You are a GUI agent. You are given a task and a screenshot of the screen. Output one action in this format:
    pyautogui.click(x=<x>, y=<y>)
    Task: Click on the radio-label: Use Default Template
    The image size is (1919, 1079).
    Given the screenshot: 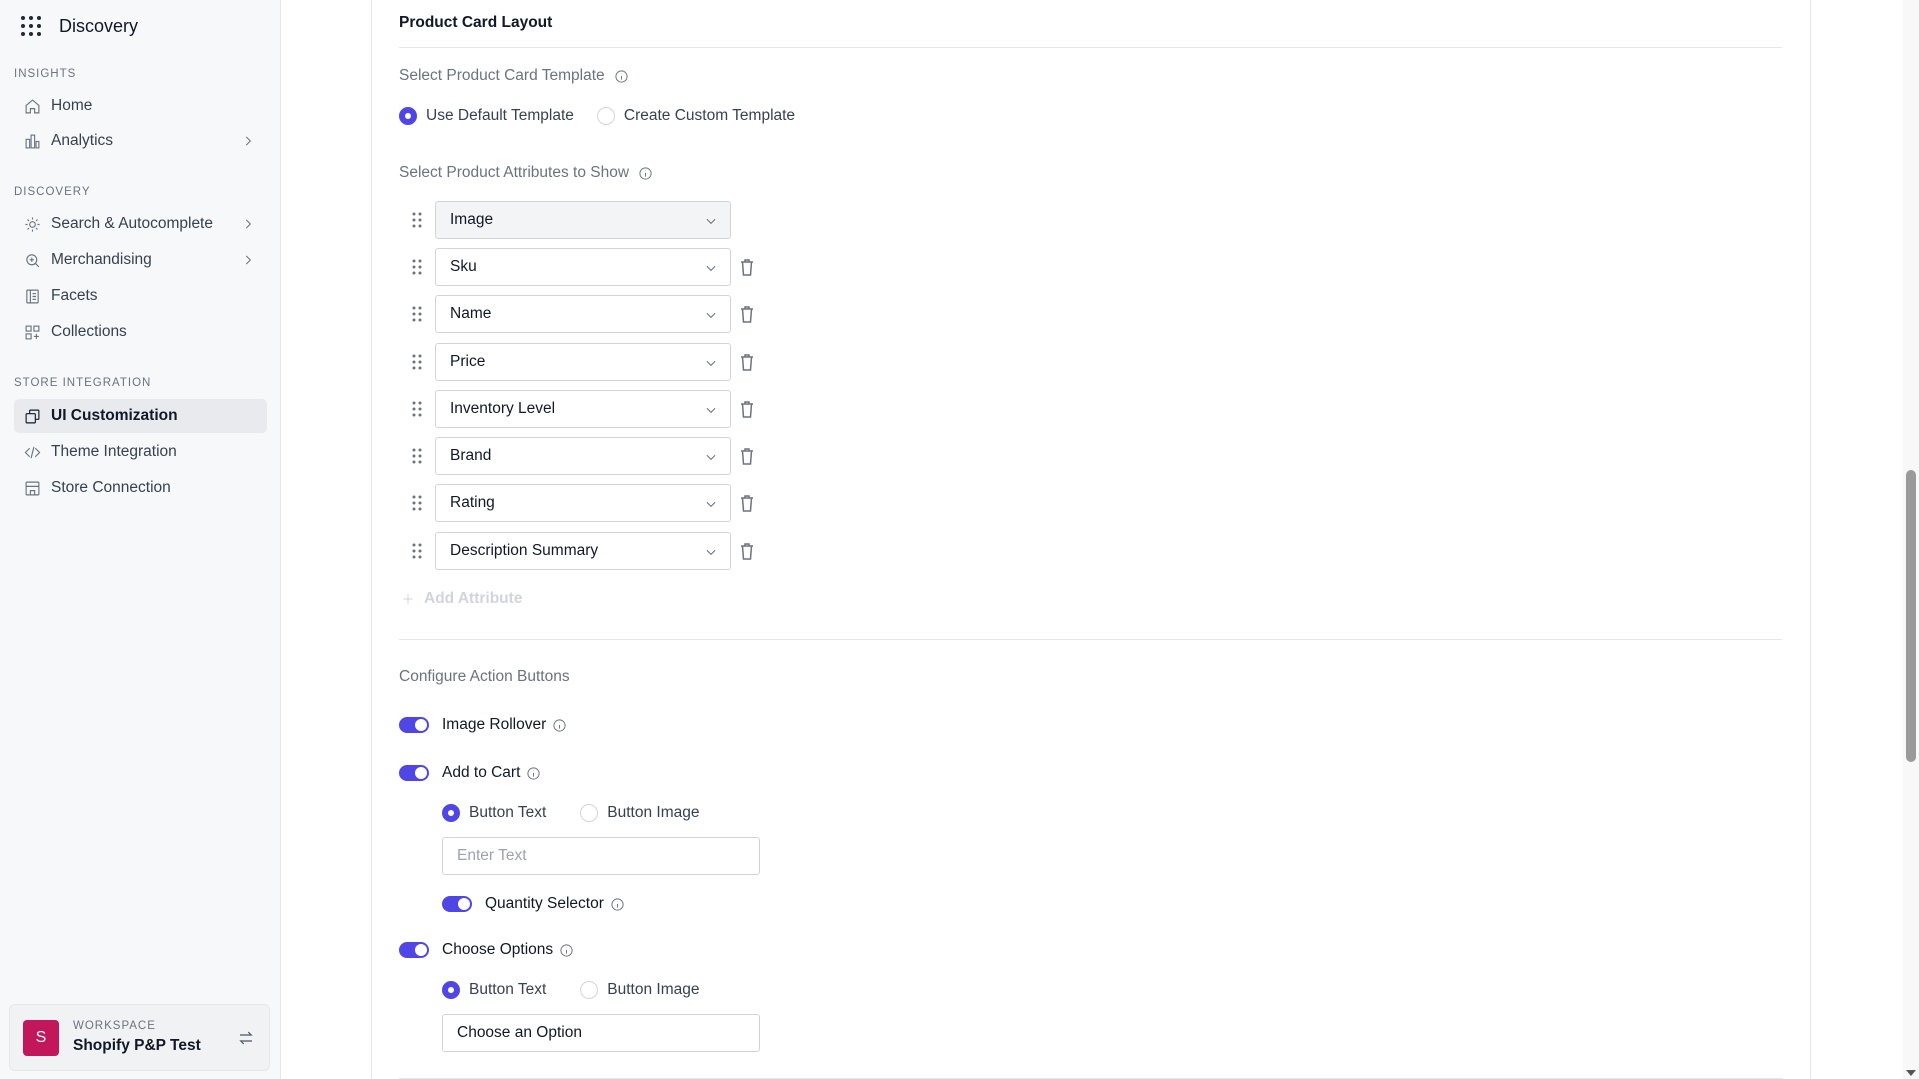 What is the action you would take?
    pyautogui.click(x=500, y=115)
    